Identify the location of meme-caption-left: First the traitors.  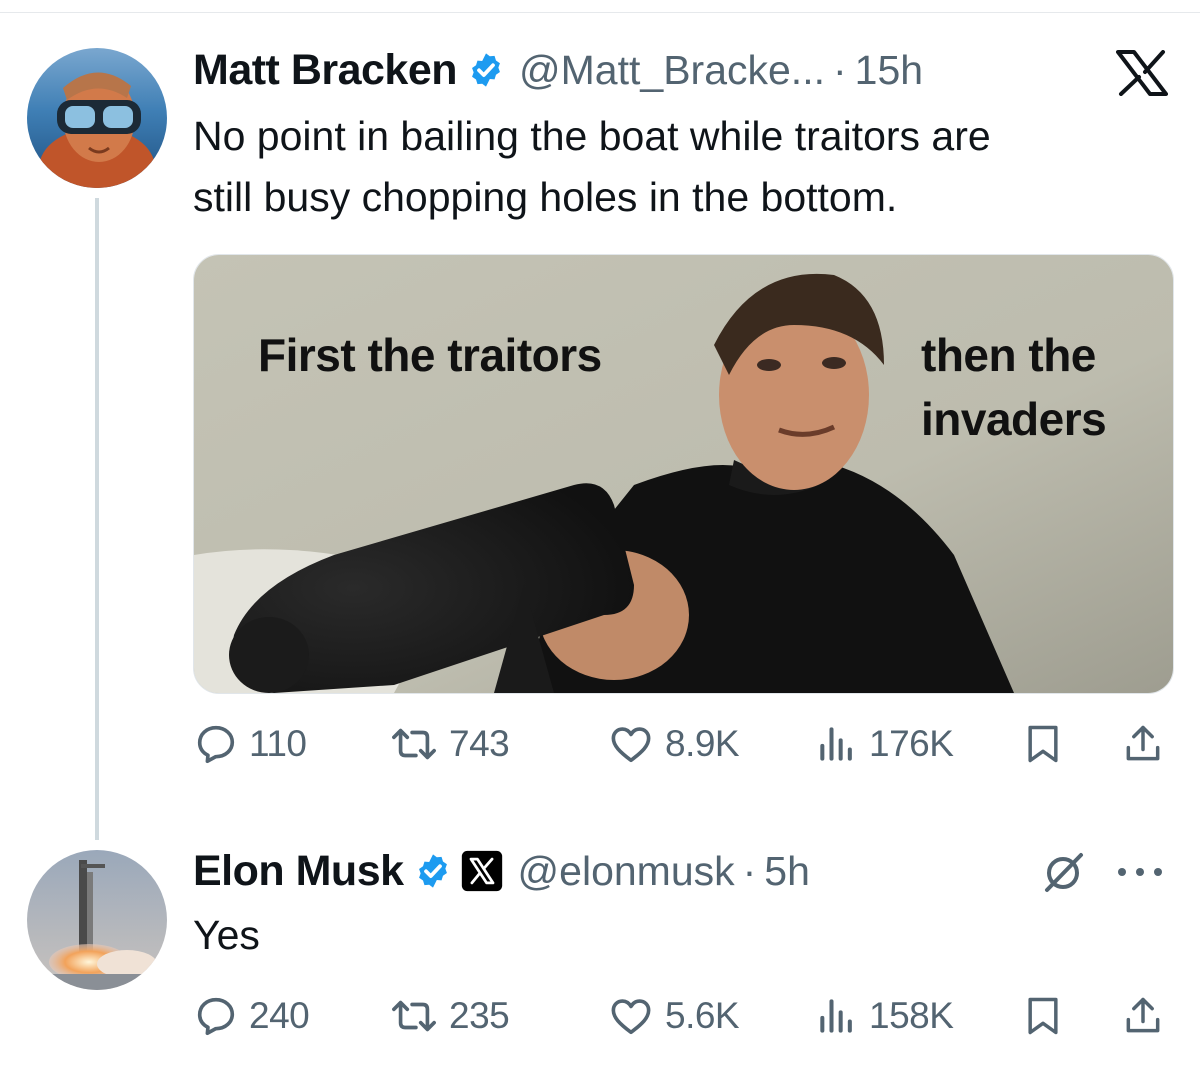
(430, 355).